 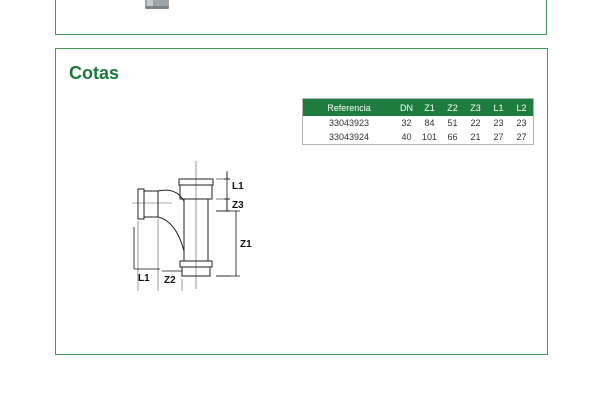 What do you see at coordinates (348, 107) in the screenshot?
I see `col-header-referencia: Referencia` at bounding box center [348, 107].